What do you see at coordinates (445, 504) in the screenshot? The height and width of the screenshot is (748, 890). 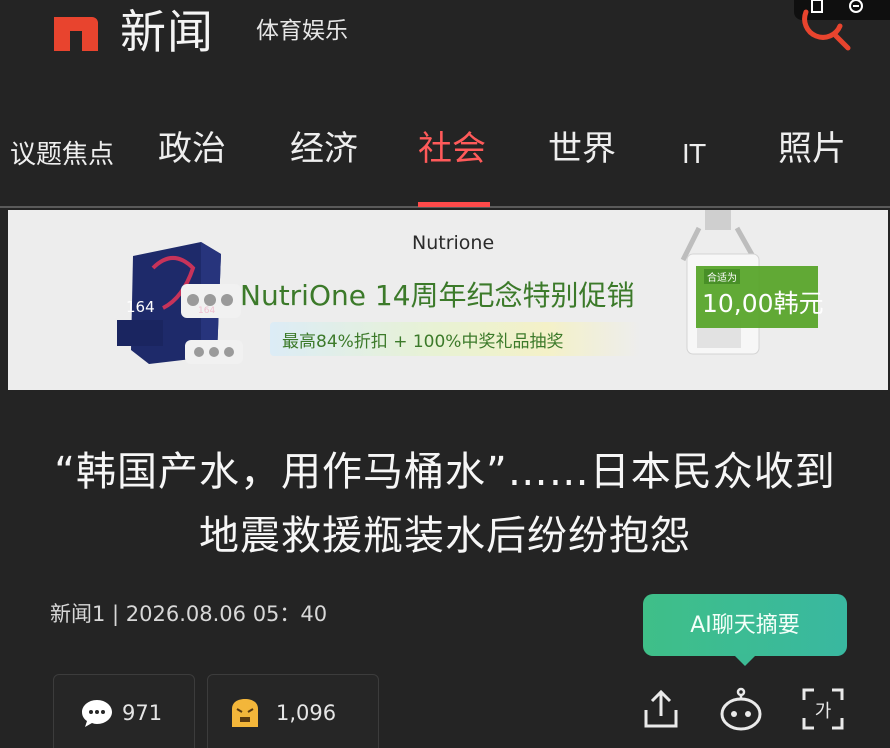 I see `article-headline: “韩国产水，用作马桶水”……日本民众收到地震救援瓶装水后纷纷抱怨` at bounding box center [445, 504].